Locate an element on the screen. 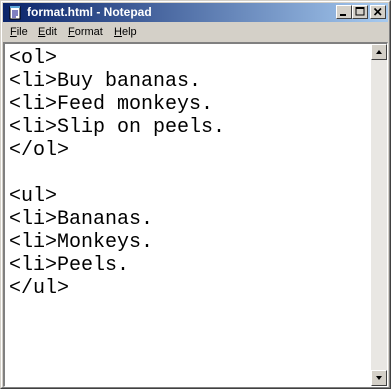  editor-line: </ol> is located at coordinates (39, 150).